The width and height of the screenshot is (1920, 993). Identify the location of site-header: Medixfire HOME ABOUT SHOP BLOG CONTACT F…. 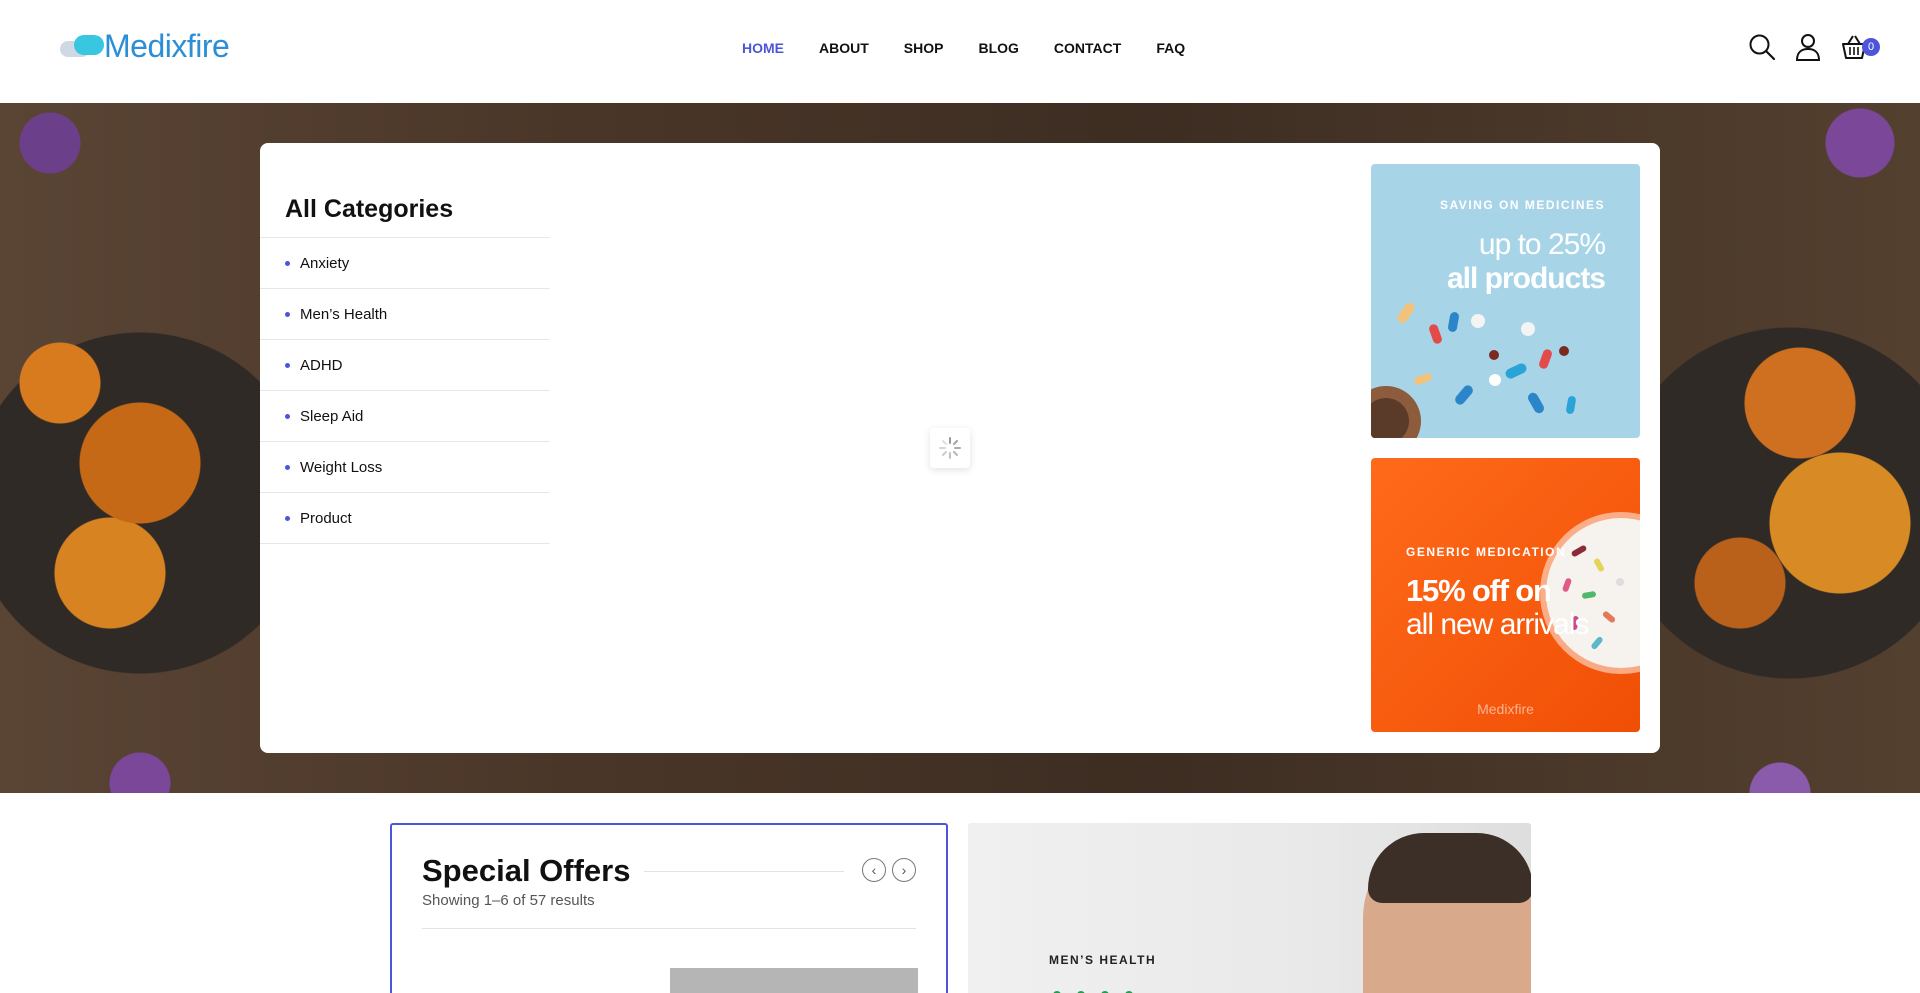
(960, 51).